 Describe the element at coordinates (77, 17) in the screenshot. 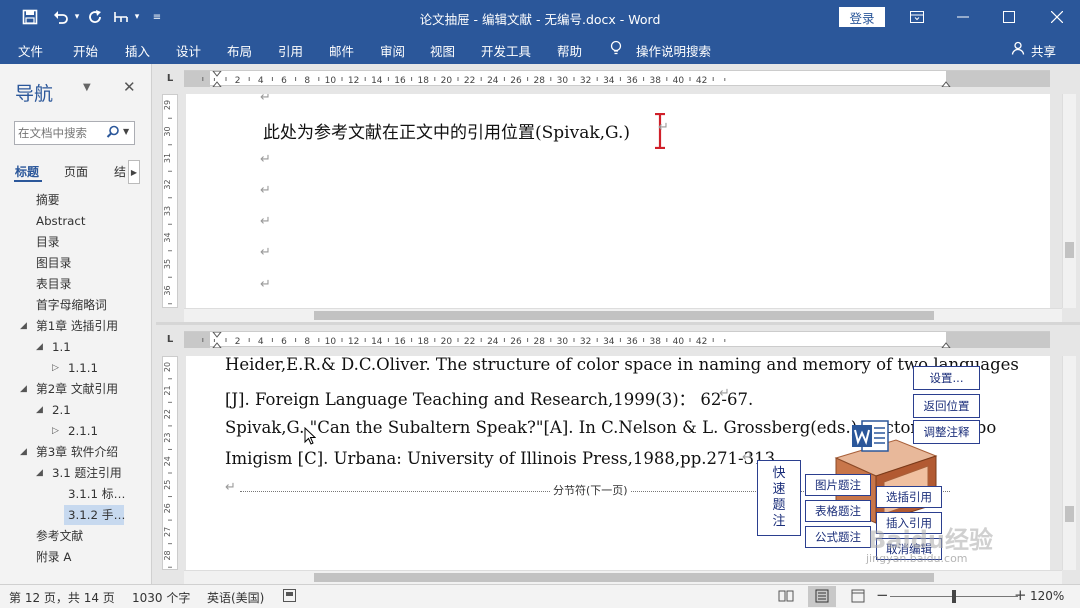

I see `undo-dropdown-icon: ▾` at that location.